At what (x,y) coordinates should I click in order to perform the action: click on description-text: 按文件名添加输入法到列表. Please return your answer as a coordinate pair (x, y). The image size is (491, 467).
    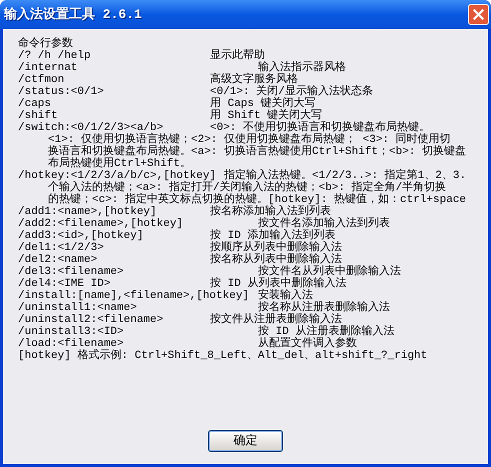
    Looking at the image, I should click on (324, 224).